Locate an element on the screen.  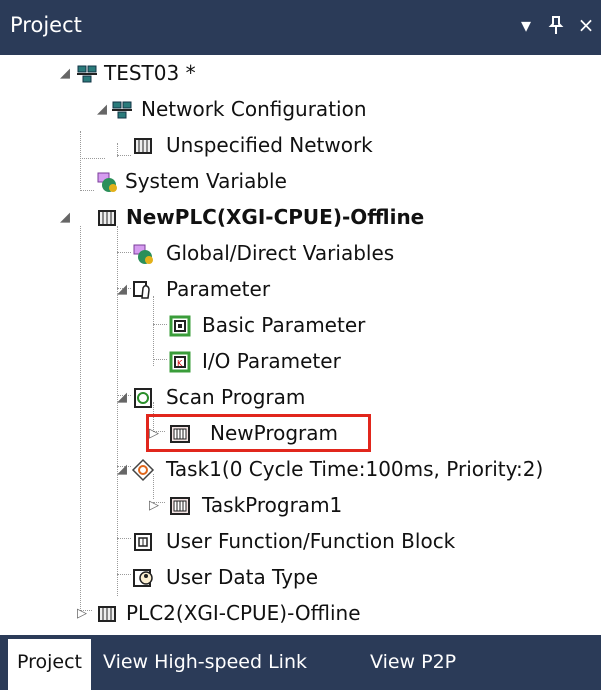
tree-item-unspecified-network: Unspecified Network is located at coordinates (300, 146).